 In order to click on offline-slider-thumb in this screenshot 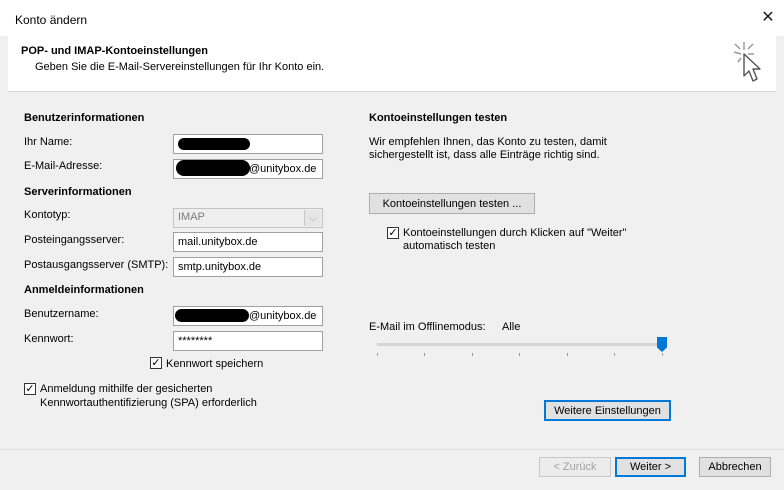, I will do `click(662, 344)`.